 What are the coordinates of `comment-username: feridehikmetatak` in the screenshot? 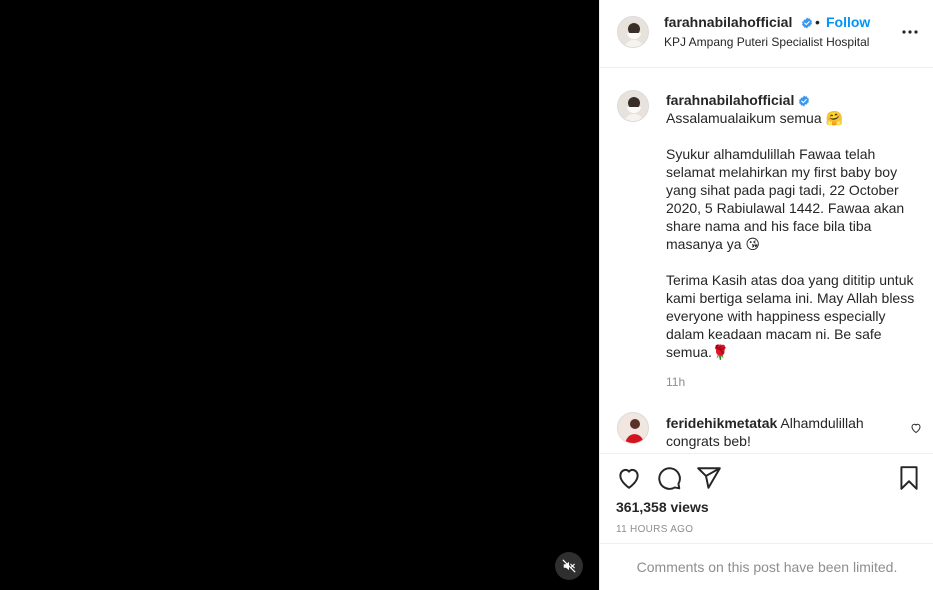 It's located at (721, 423).